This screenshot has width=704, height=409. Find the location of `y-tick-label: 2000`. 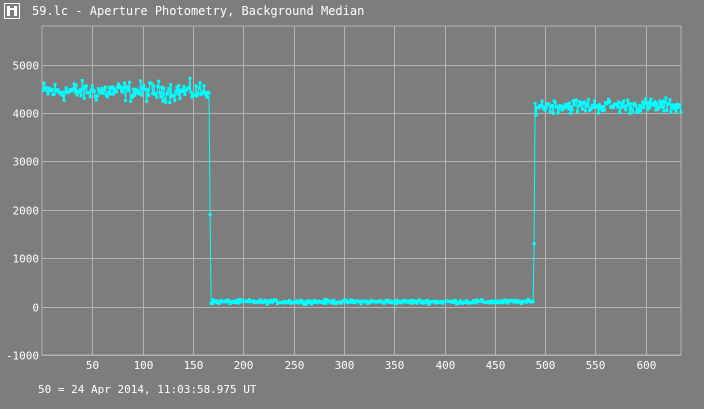

y-tick-label: 2000 is located at coordinates (26, 211).